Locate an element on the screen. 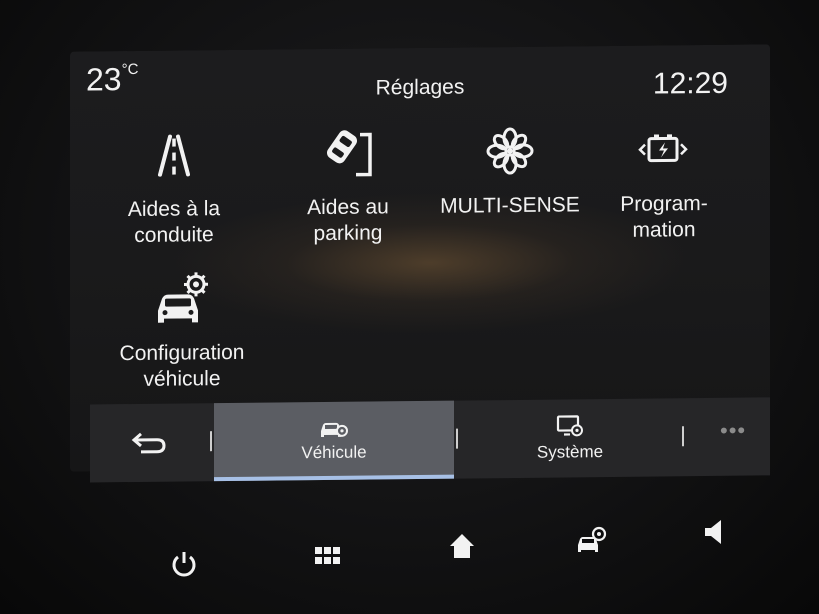 The image size is (819, 614). tile-label: MULTI-SENSE is located at coordinates (510, 205).